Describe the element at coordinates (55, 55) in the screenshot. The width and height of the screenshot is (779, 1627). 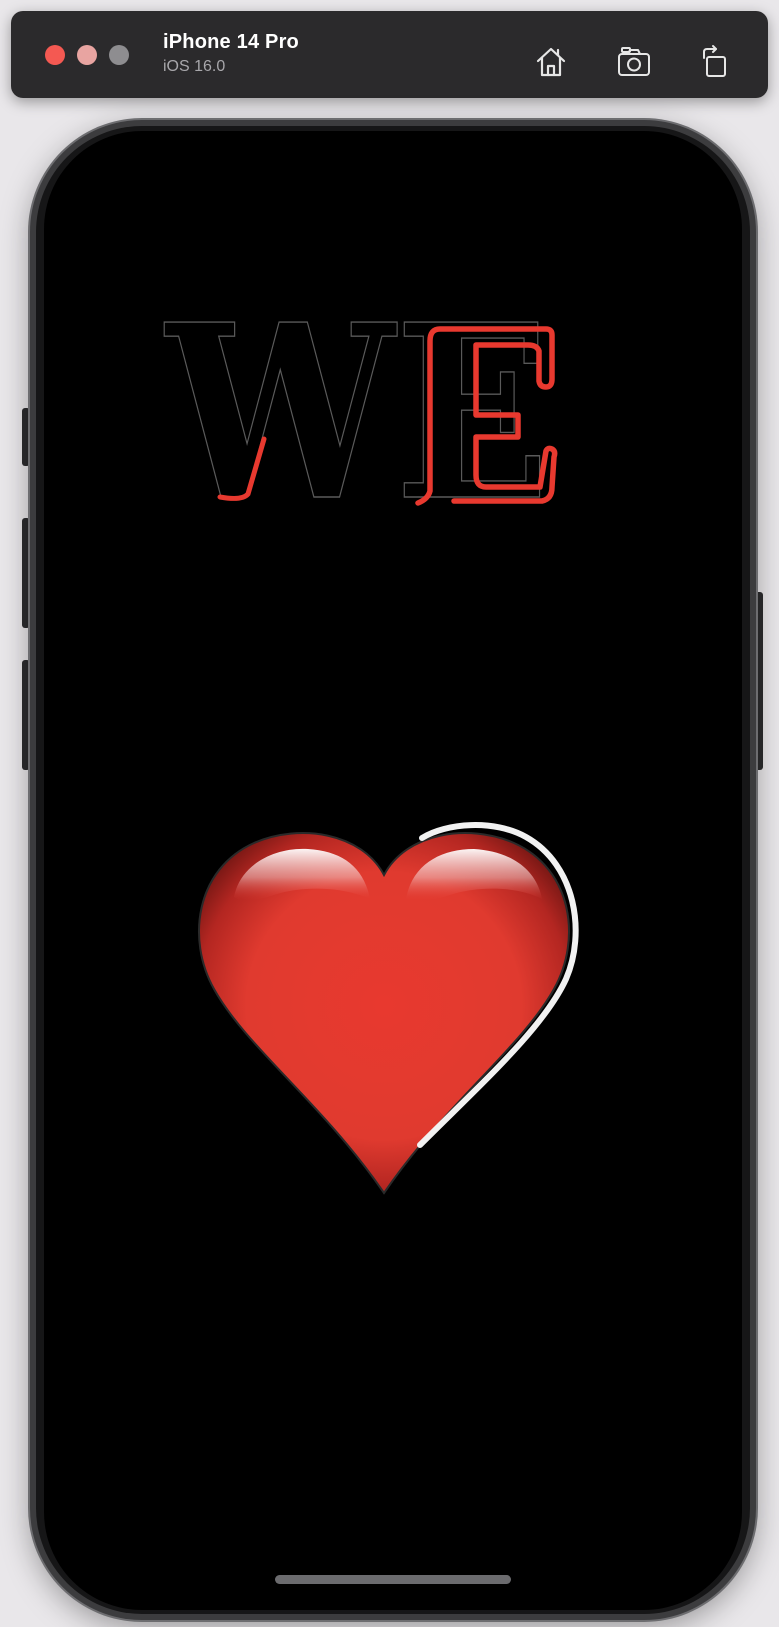
I see `close-window-button` at that location.